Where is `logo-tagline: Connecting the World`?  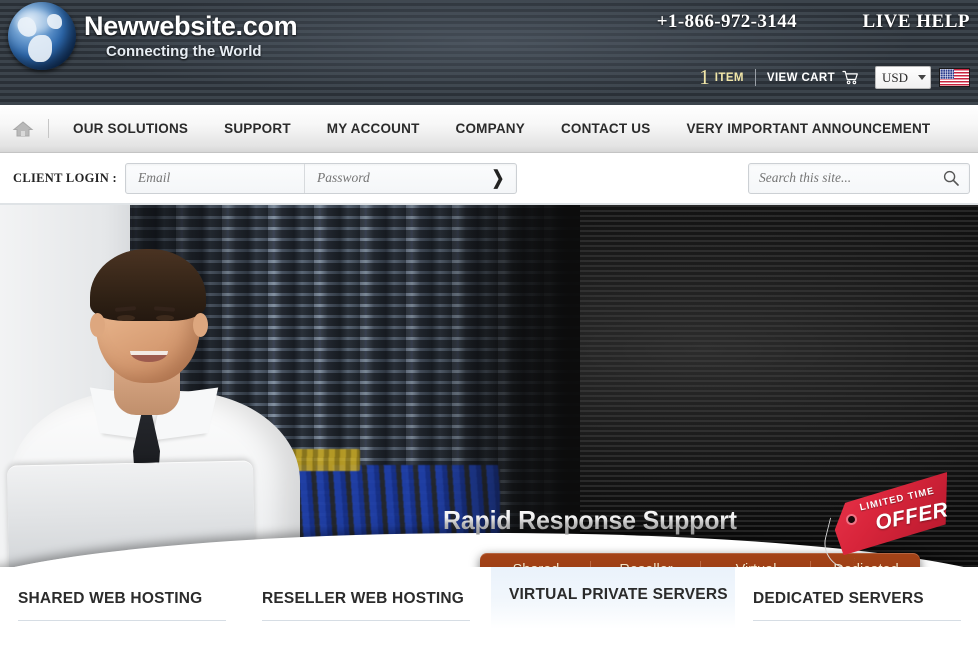
logo-tagline: Connecting the World is located at coordinates (184, 51).